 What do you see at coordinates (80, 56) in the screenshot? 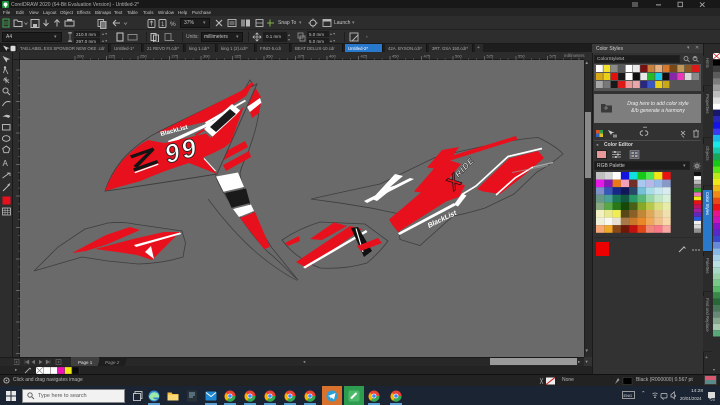
I see `svg-text: 200` at bounding box center [80, 56].